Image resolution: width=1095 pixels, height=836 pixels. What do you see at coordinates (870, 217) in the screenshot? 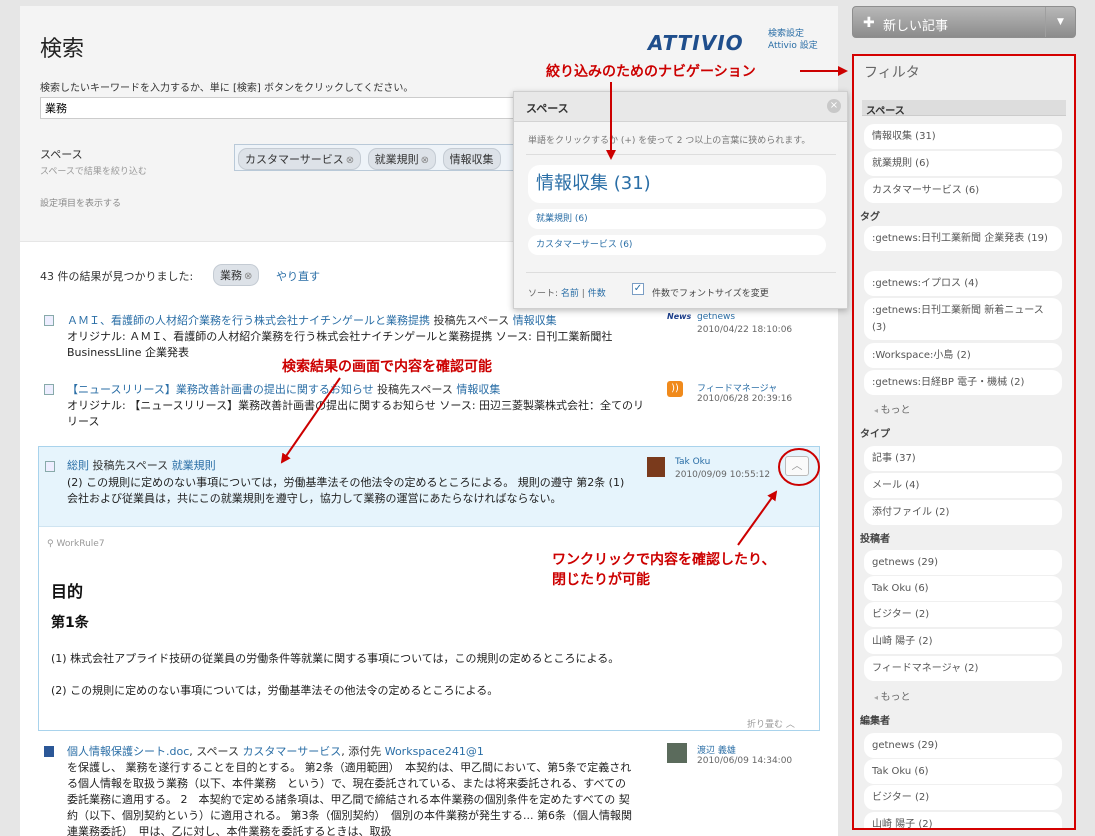
I see `filter-section-tag: タグ` at bounding box center [870, 217].